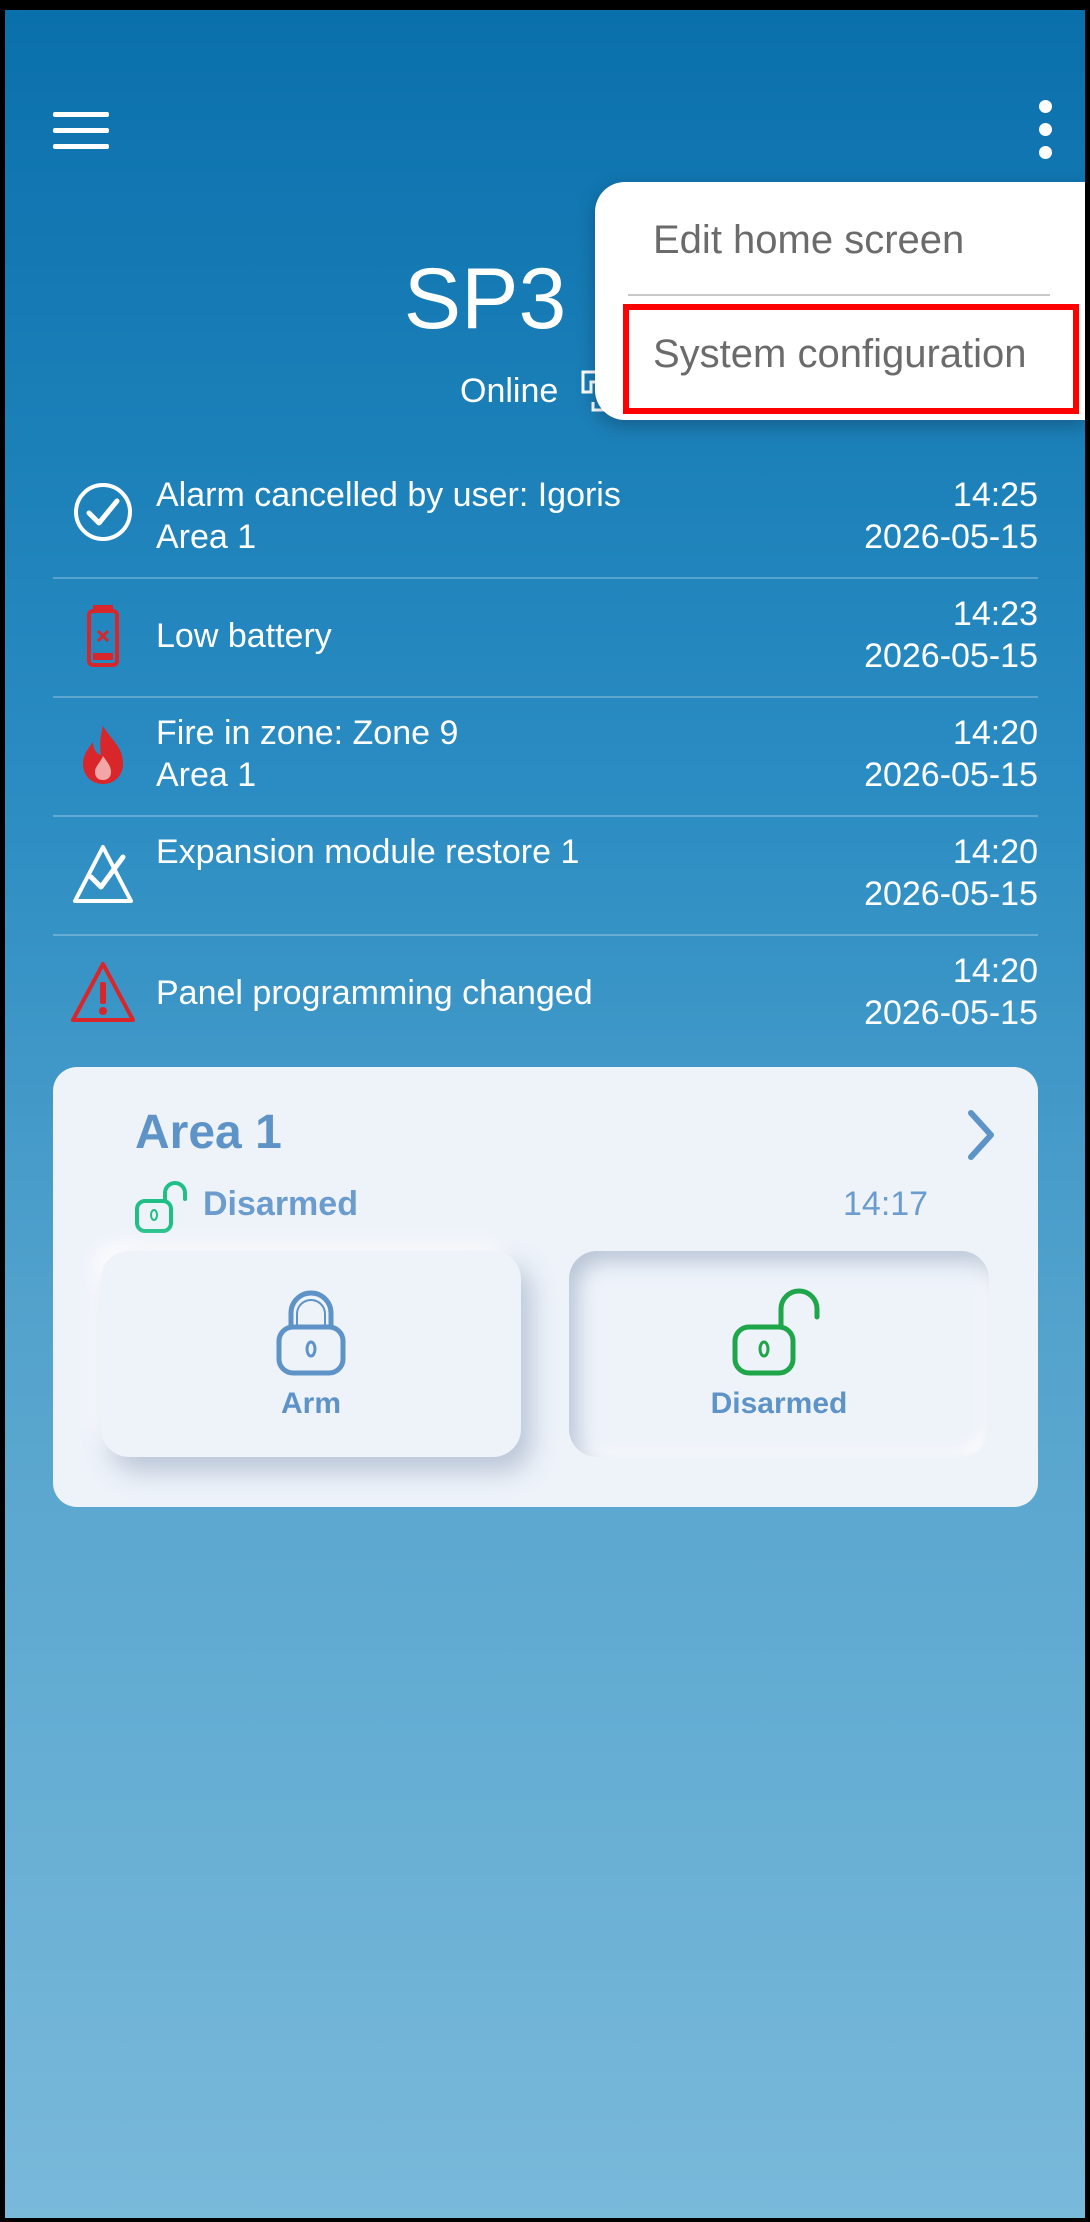  I want to click on disarmed-label: Disarmed, so click(779, 1403).